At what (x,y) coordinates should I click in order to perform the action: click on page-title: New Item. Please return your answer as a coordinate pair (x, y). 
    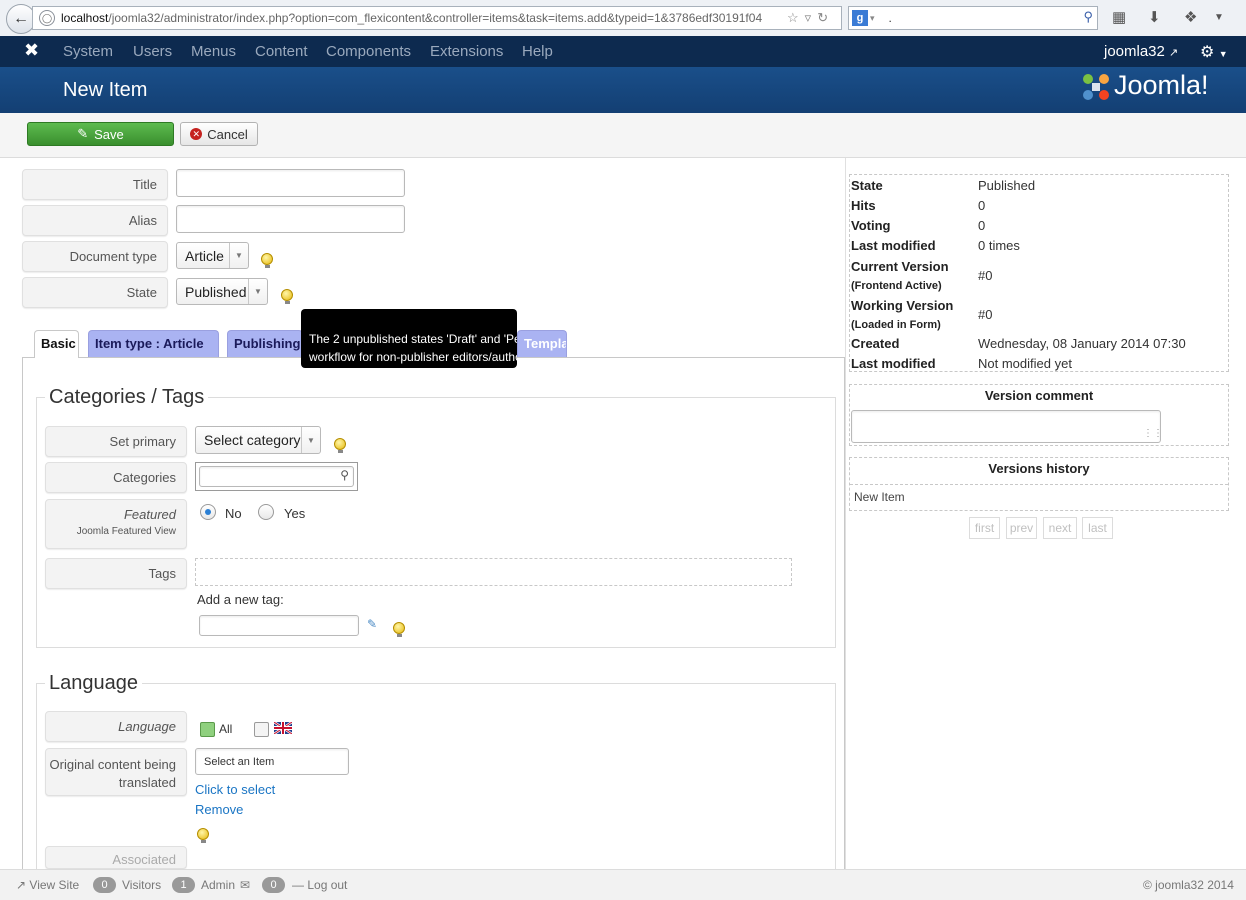
    Looking at the image, I should click on (105, 90).